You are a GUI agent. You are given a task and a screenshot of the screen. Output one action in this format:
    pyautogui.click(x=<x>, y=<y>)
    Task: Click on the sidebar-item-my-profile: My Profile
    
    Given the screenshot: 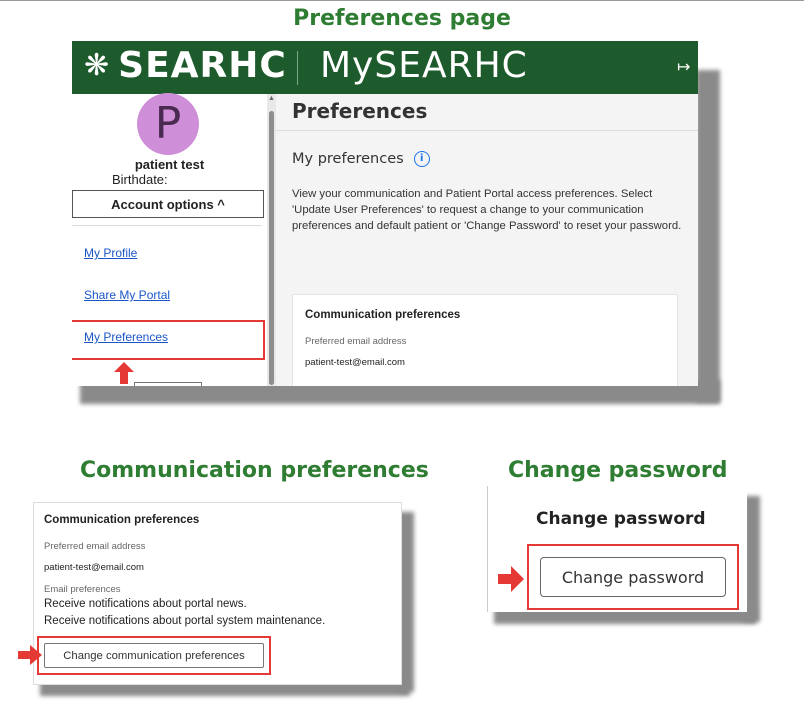 What is the action you would take?
    pyautogui.click(x=110, y=253)
    